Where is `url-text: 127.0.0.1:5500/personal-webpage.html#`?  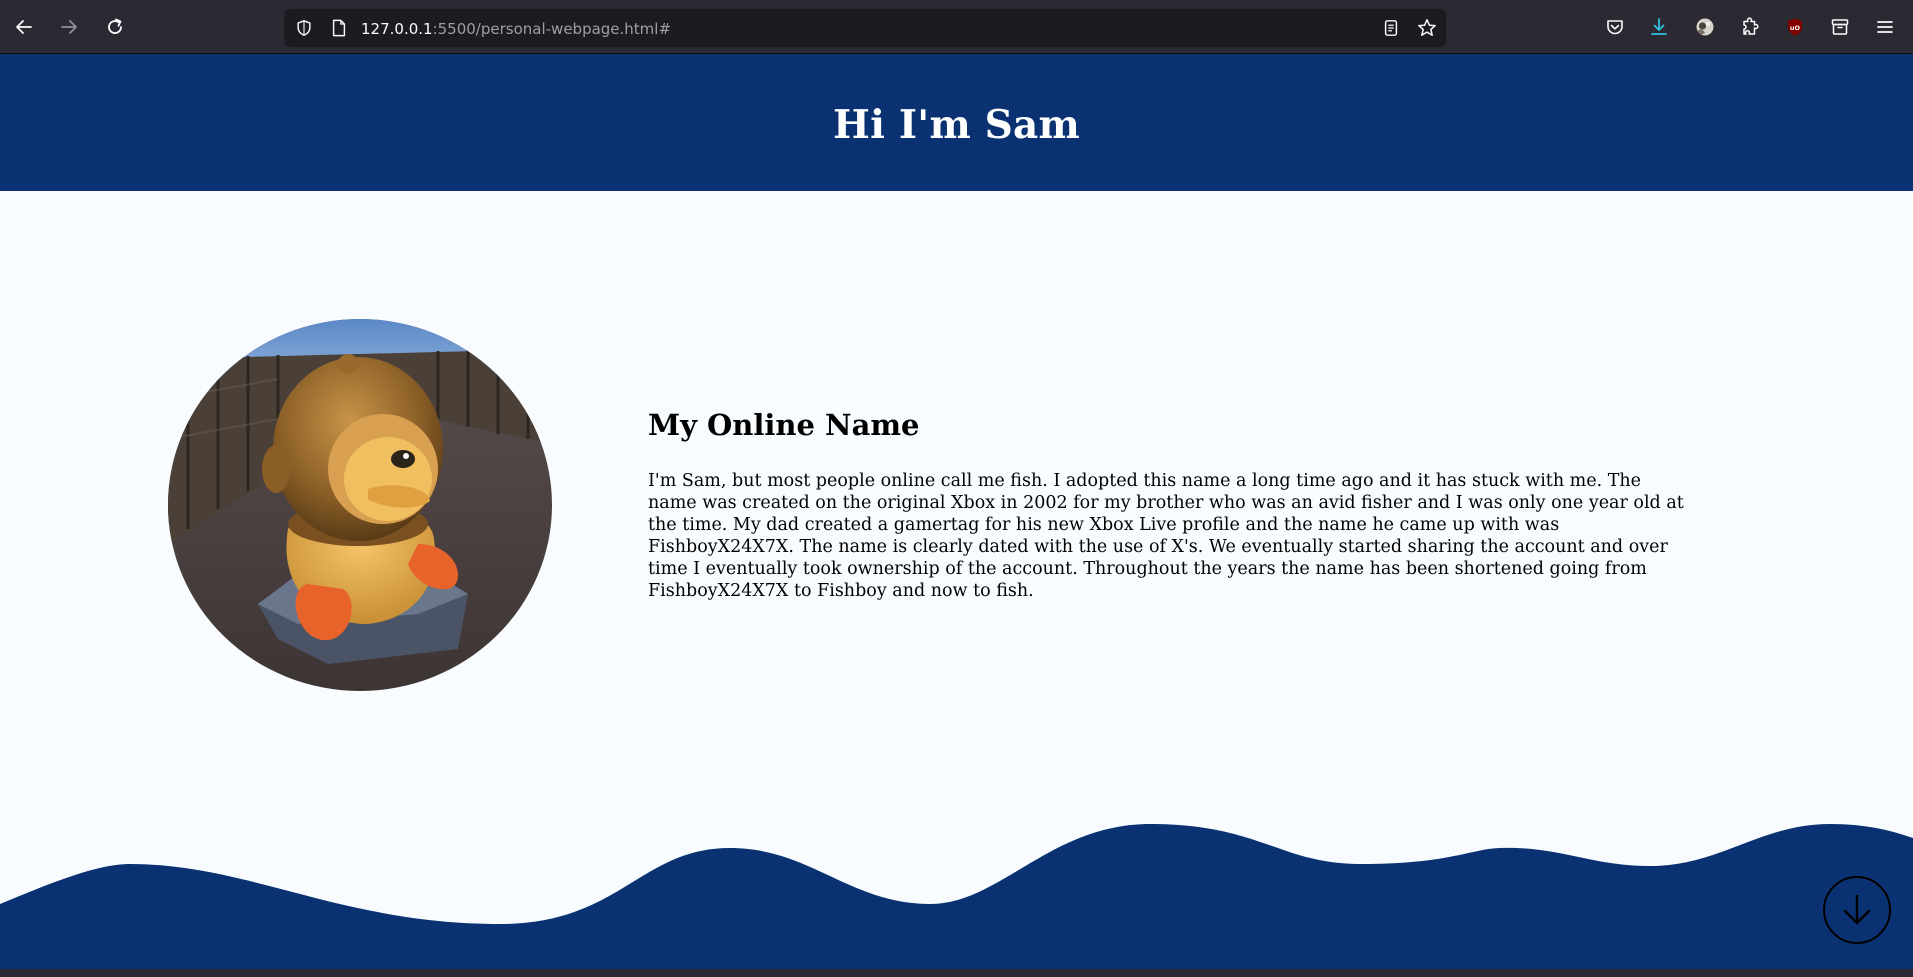
url-text: 127.0.0.1:5500/personal-webpage.html# is located at coordinates (516, 29).